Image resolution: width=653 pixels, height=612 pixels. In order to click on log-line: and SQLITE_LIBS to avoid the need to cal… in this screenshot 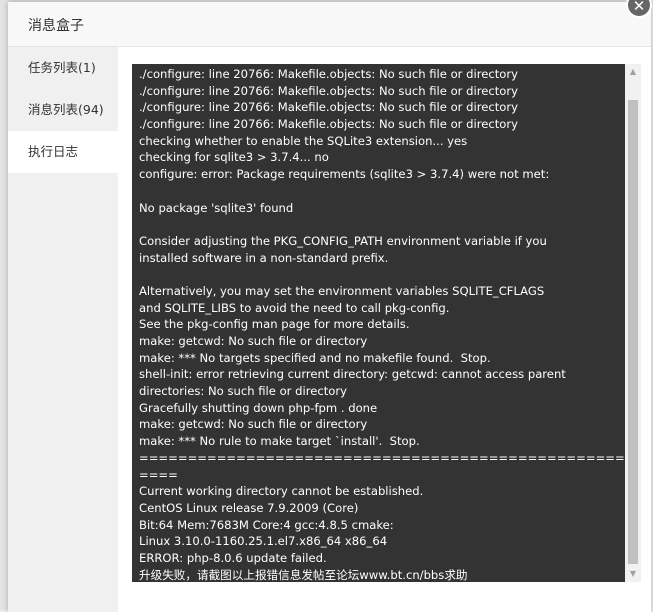, I will do `click(294, 307)`.